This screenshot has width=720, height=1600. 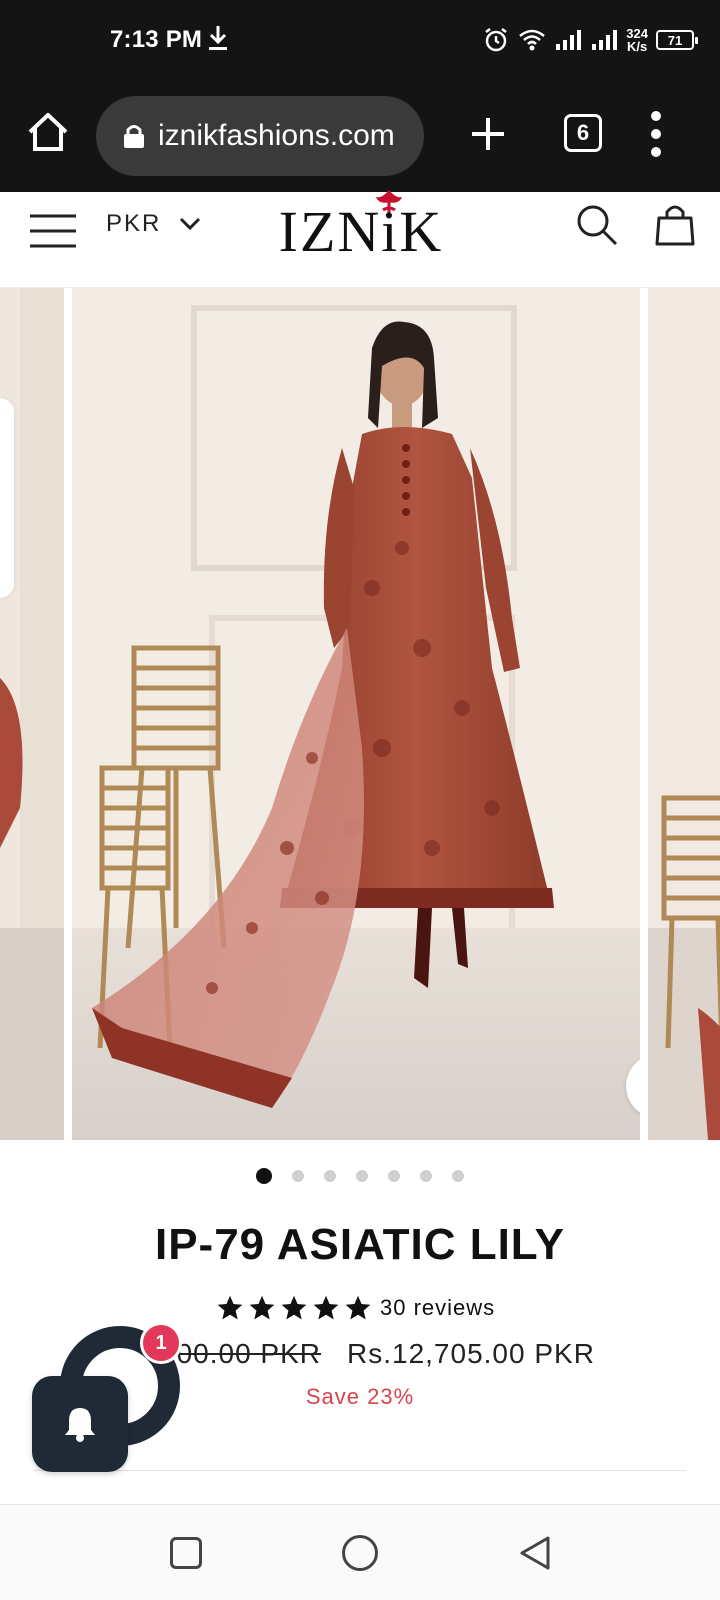 What do you see at coordinates (359, 1244) in the screenshot?
I see `product-title: IP-79 ASIATIC LILY` at bounding box center [359, 1244].